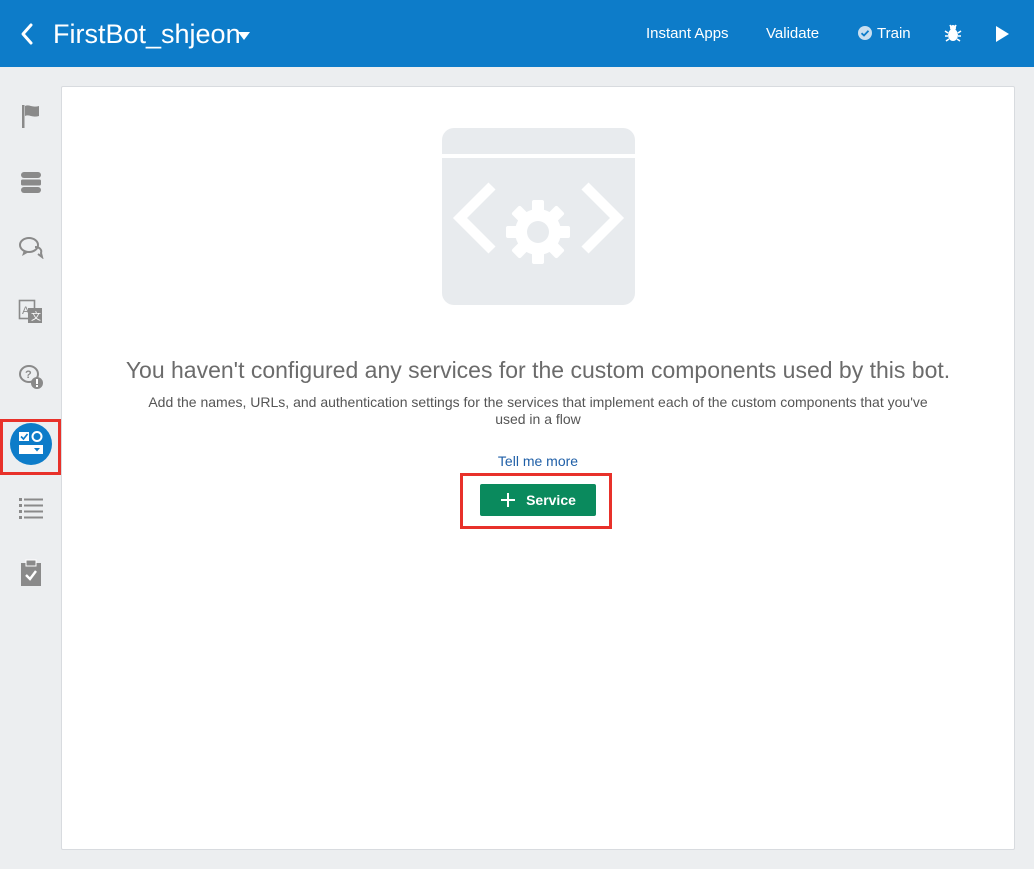 The image size is (1034, 869). Describe the element at coordinates (36, 316) in the screenshot. I see `svg-text: 文` at that location.